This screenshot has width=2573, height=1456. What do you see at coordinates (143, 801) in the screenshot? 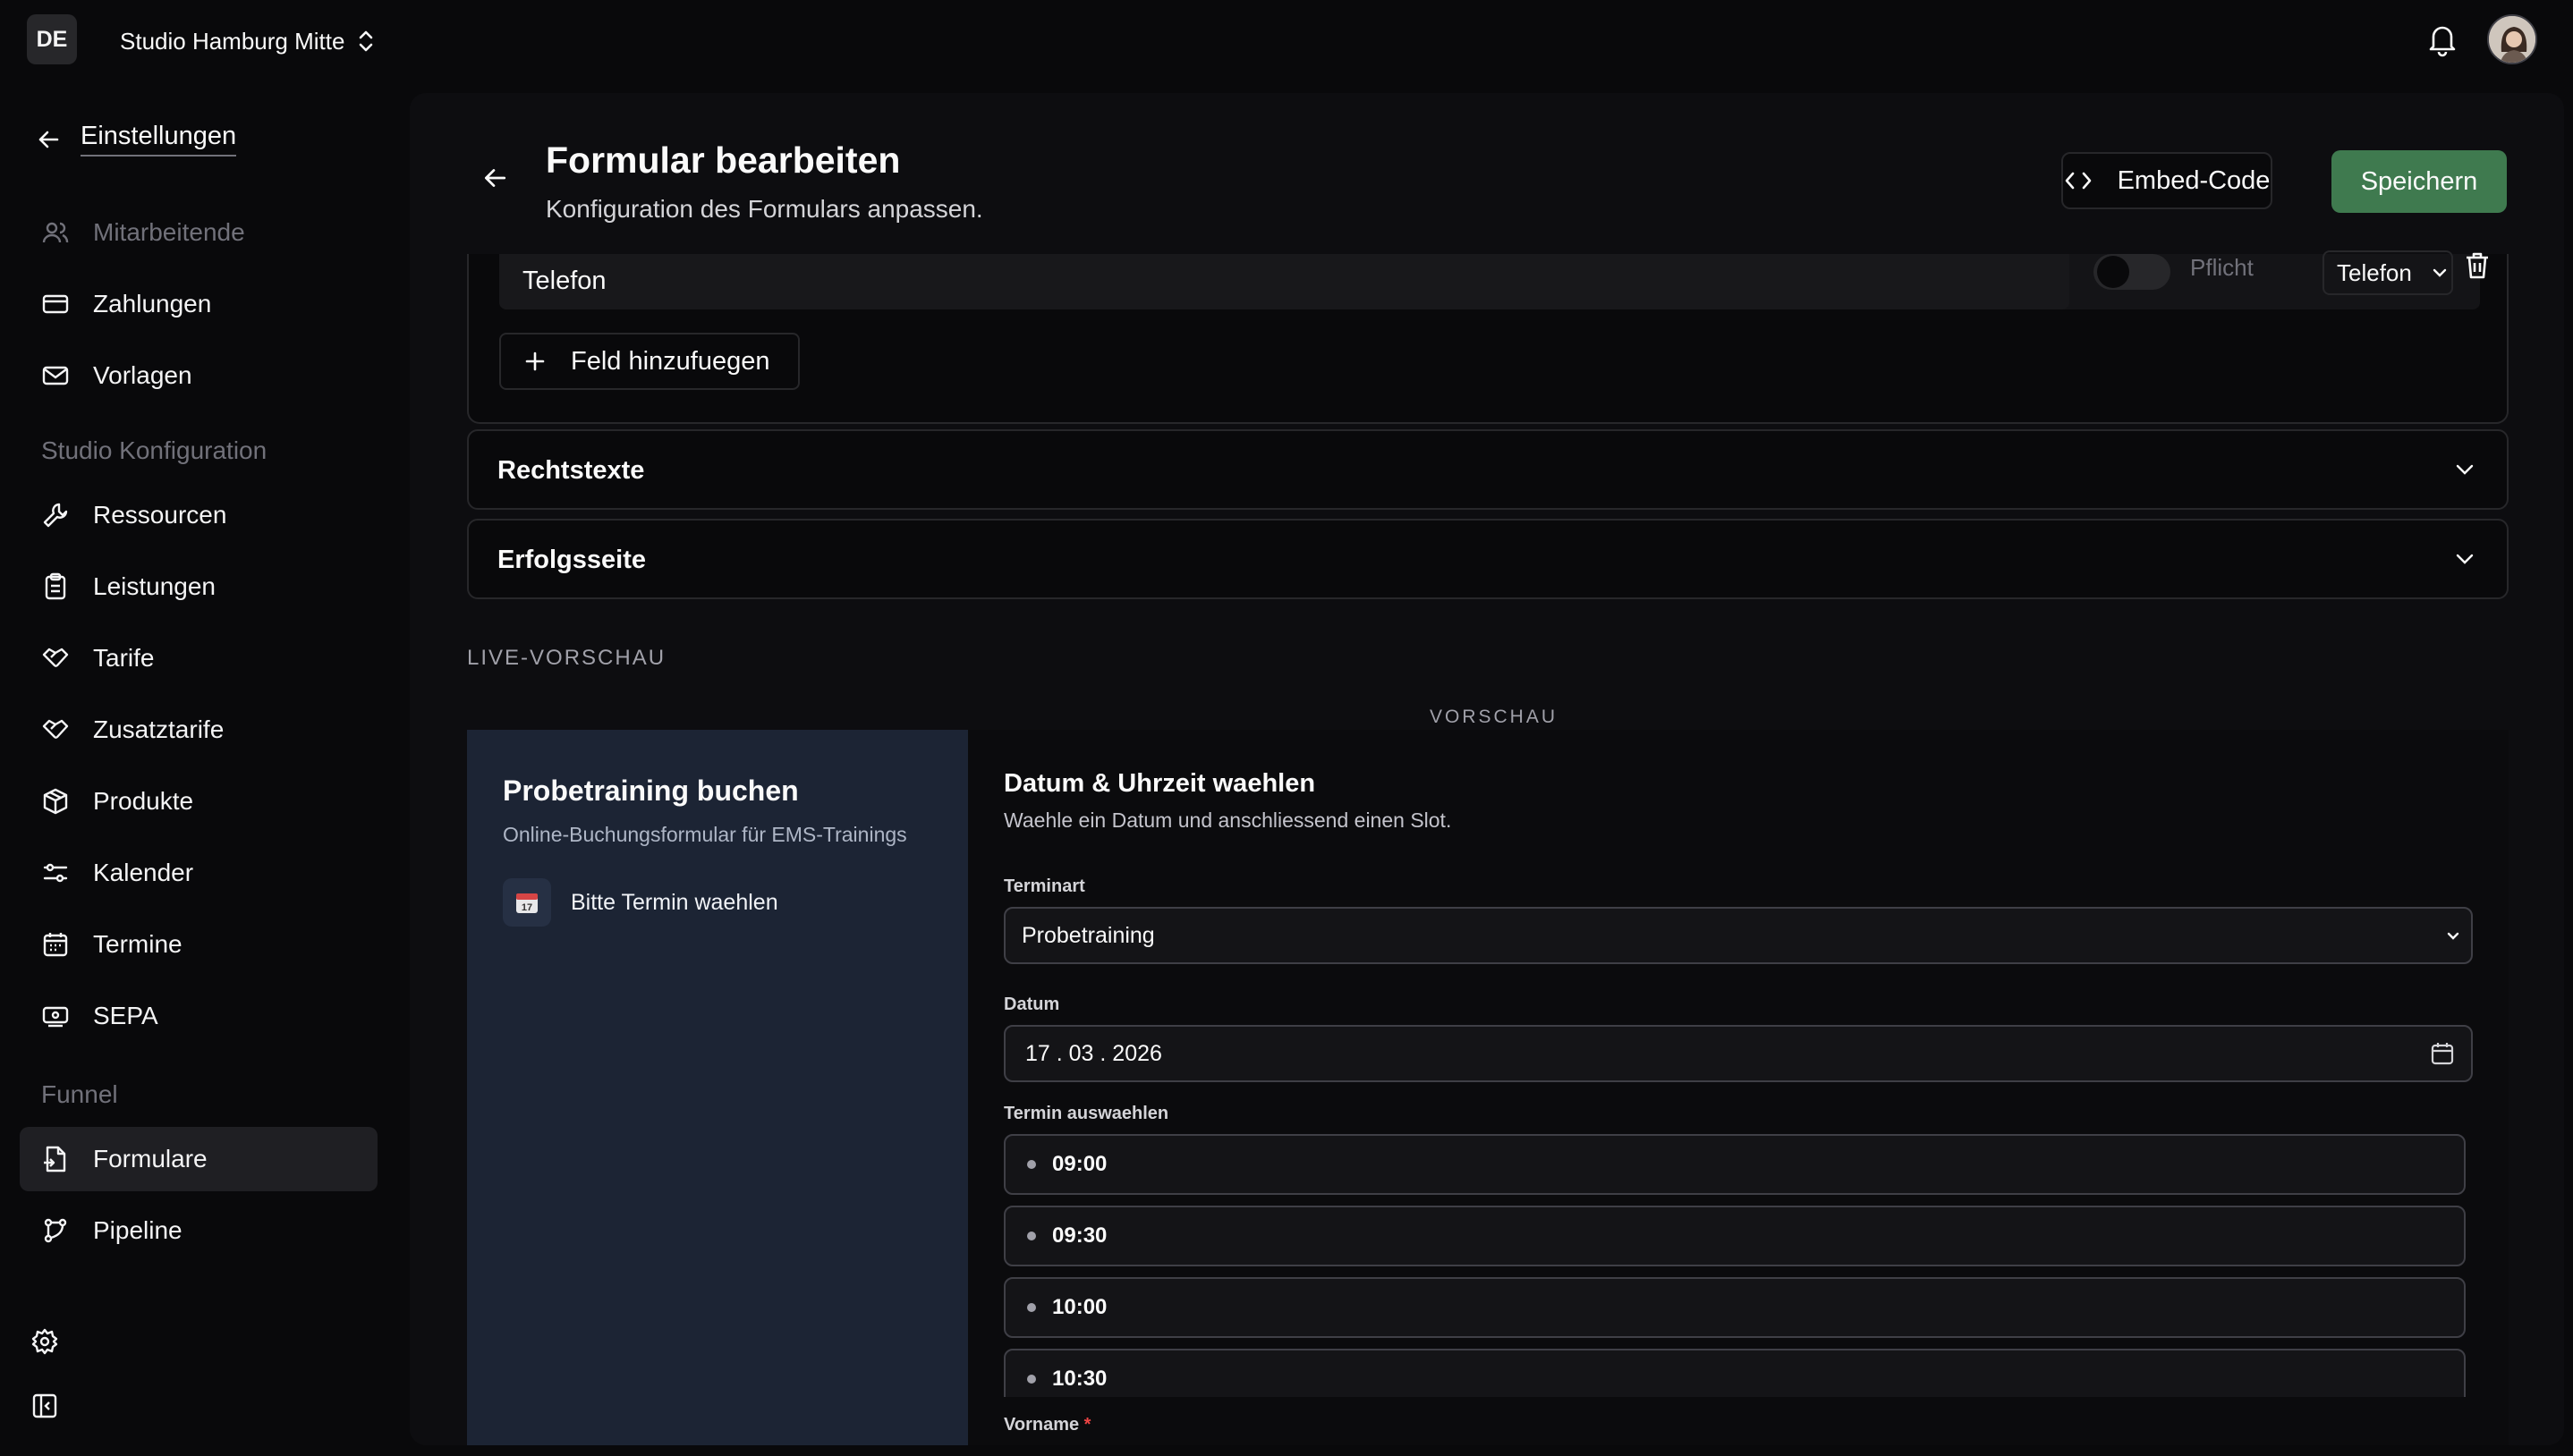
I see `sidebar-item-label: Produkte` at bounding box center [143, 801].